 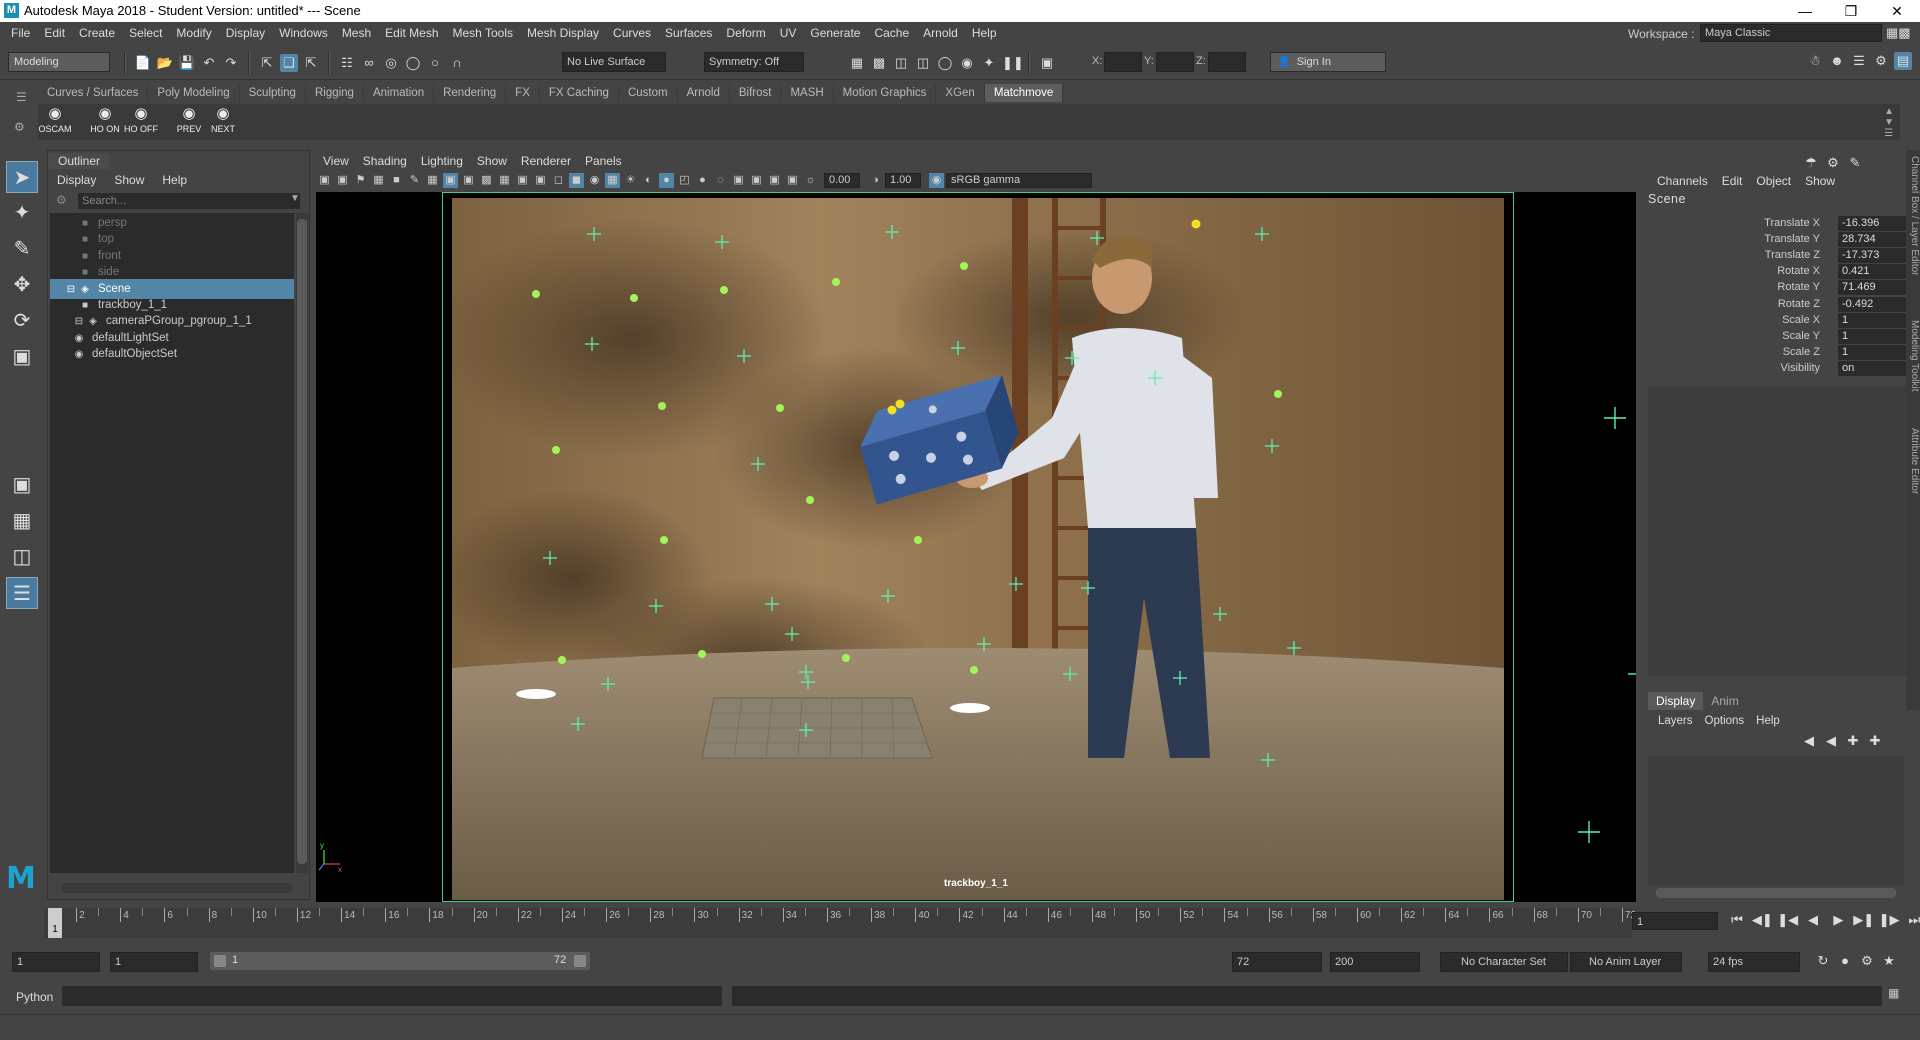 I want to click on ambient-occlusion-icon: ●, so click(x=666, y=180).